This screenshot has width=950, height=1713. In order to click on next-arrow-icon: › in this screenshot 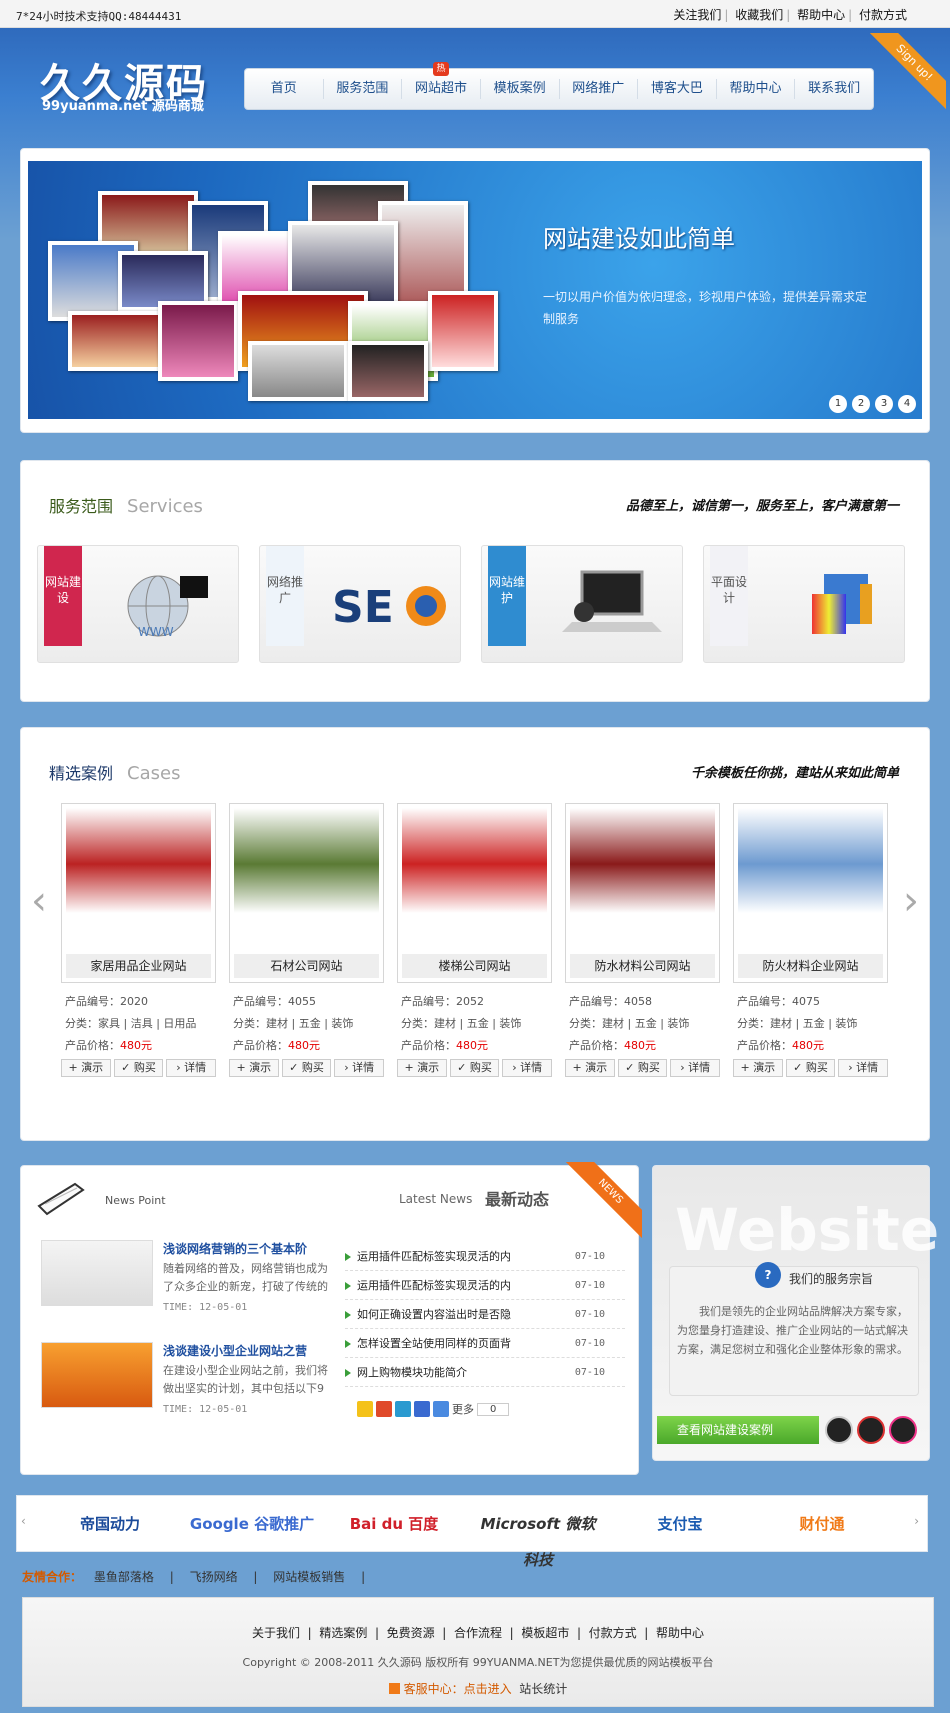, I will do `click(911, 901)`.